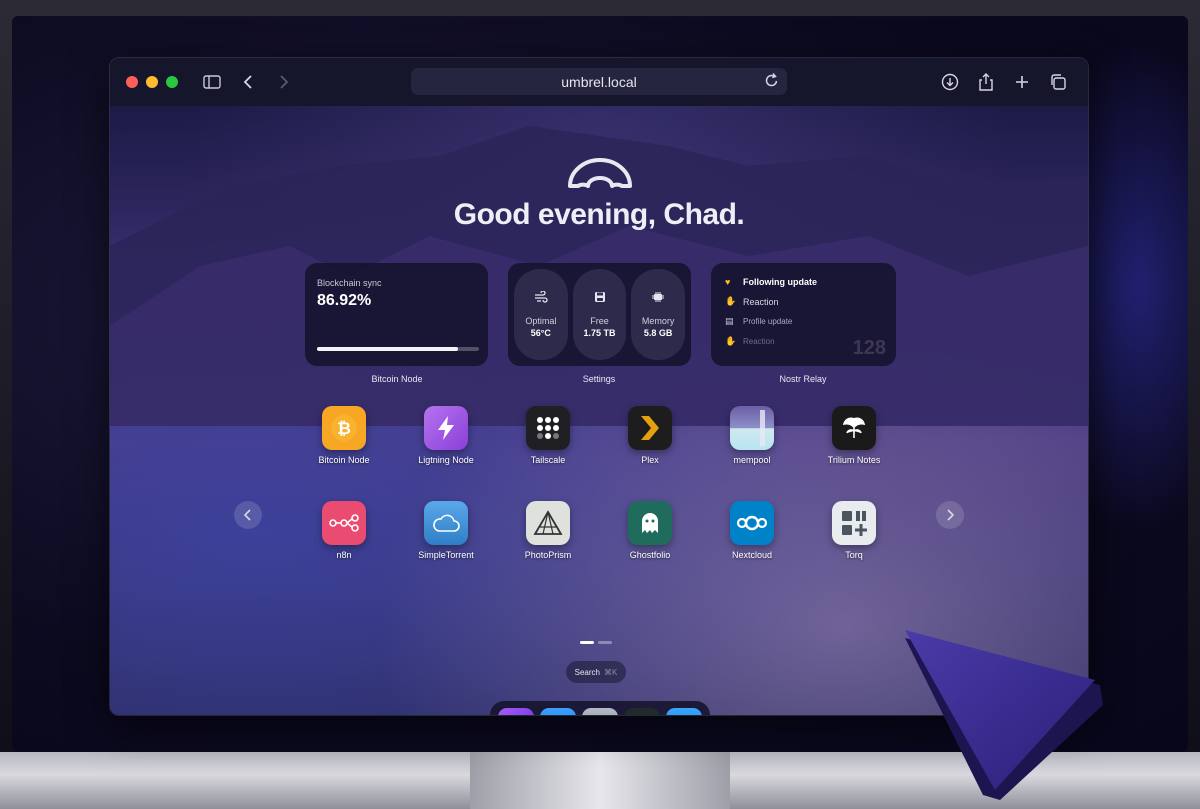  What do you see at coordinates (446, 523) in the screenshot?
I see `cloud-icon` at bounding box center [446, 523].